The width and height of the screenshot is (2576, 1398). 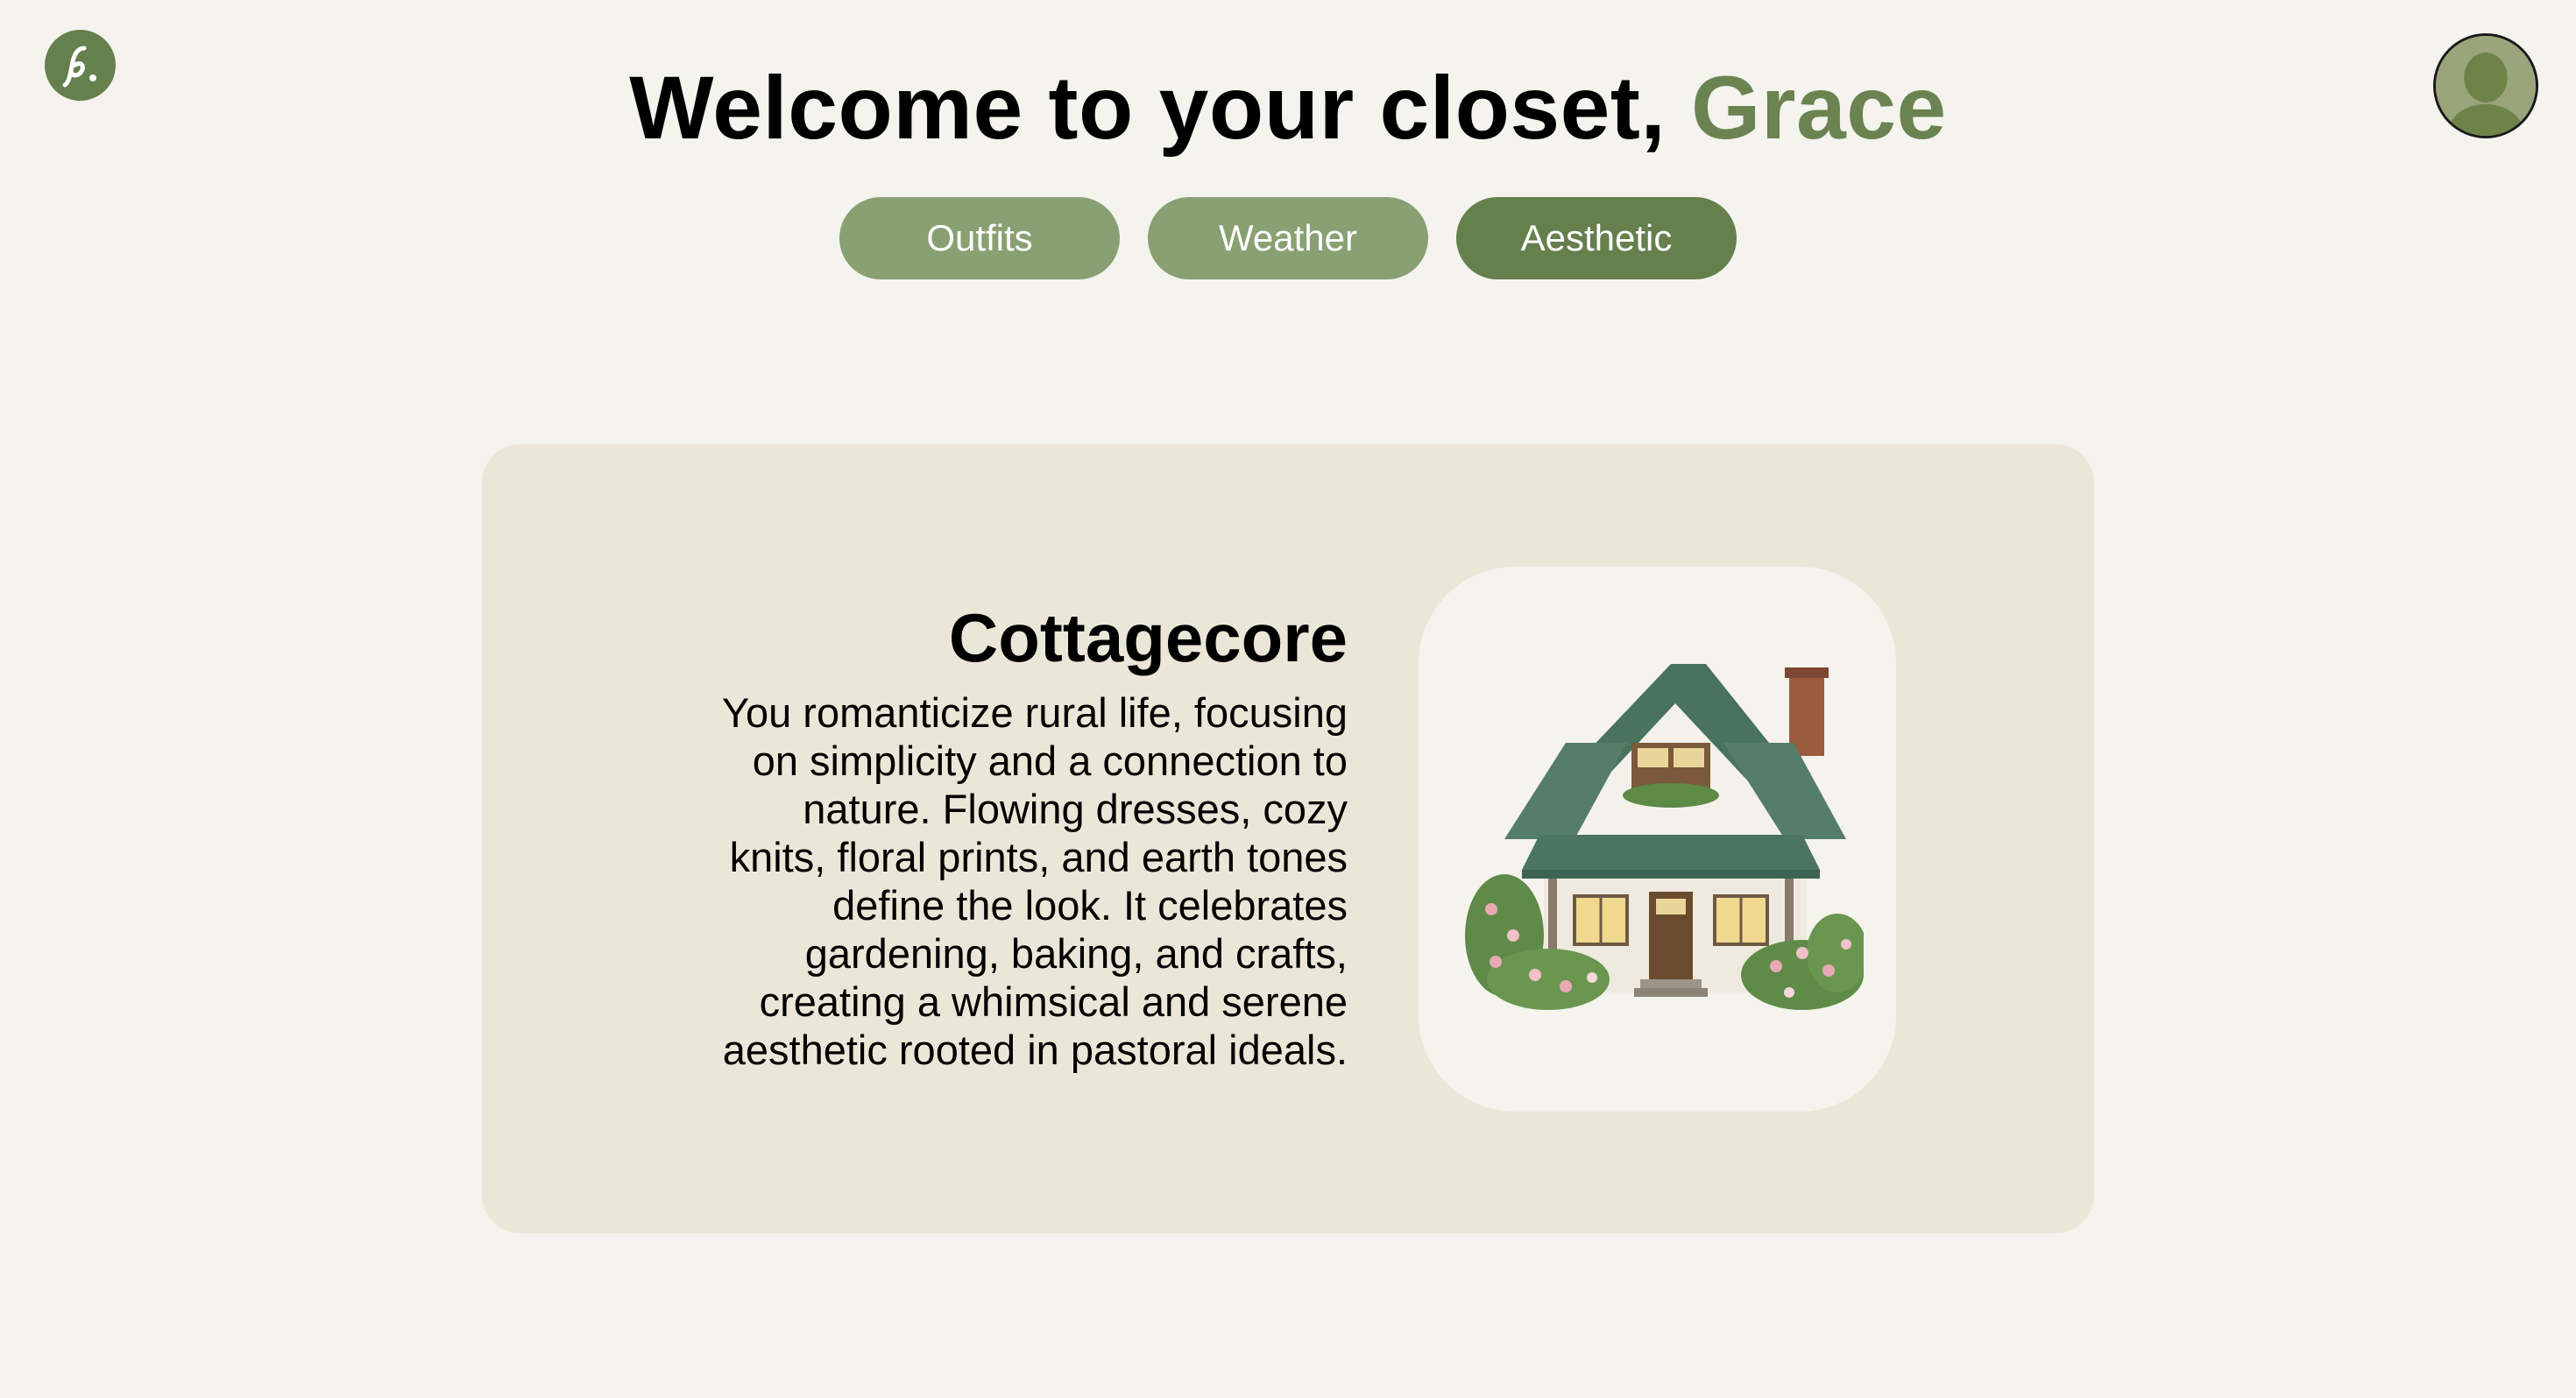 What do you see at coordinates (1596, 238) in the screenshot?
I see `tab-aesthetic: Aesthetic` at bounding box center [1596, 238].